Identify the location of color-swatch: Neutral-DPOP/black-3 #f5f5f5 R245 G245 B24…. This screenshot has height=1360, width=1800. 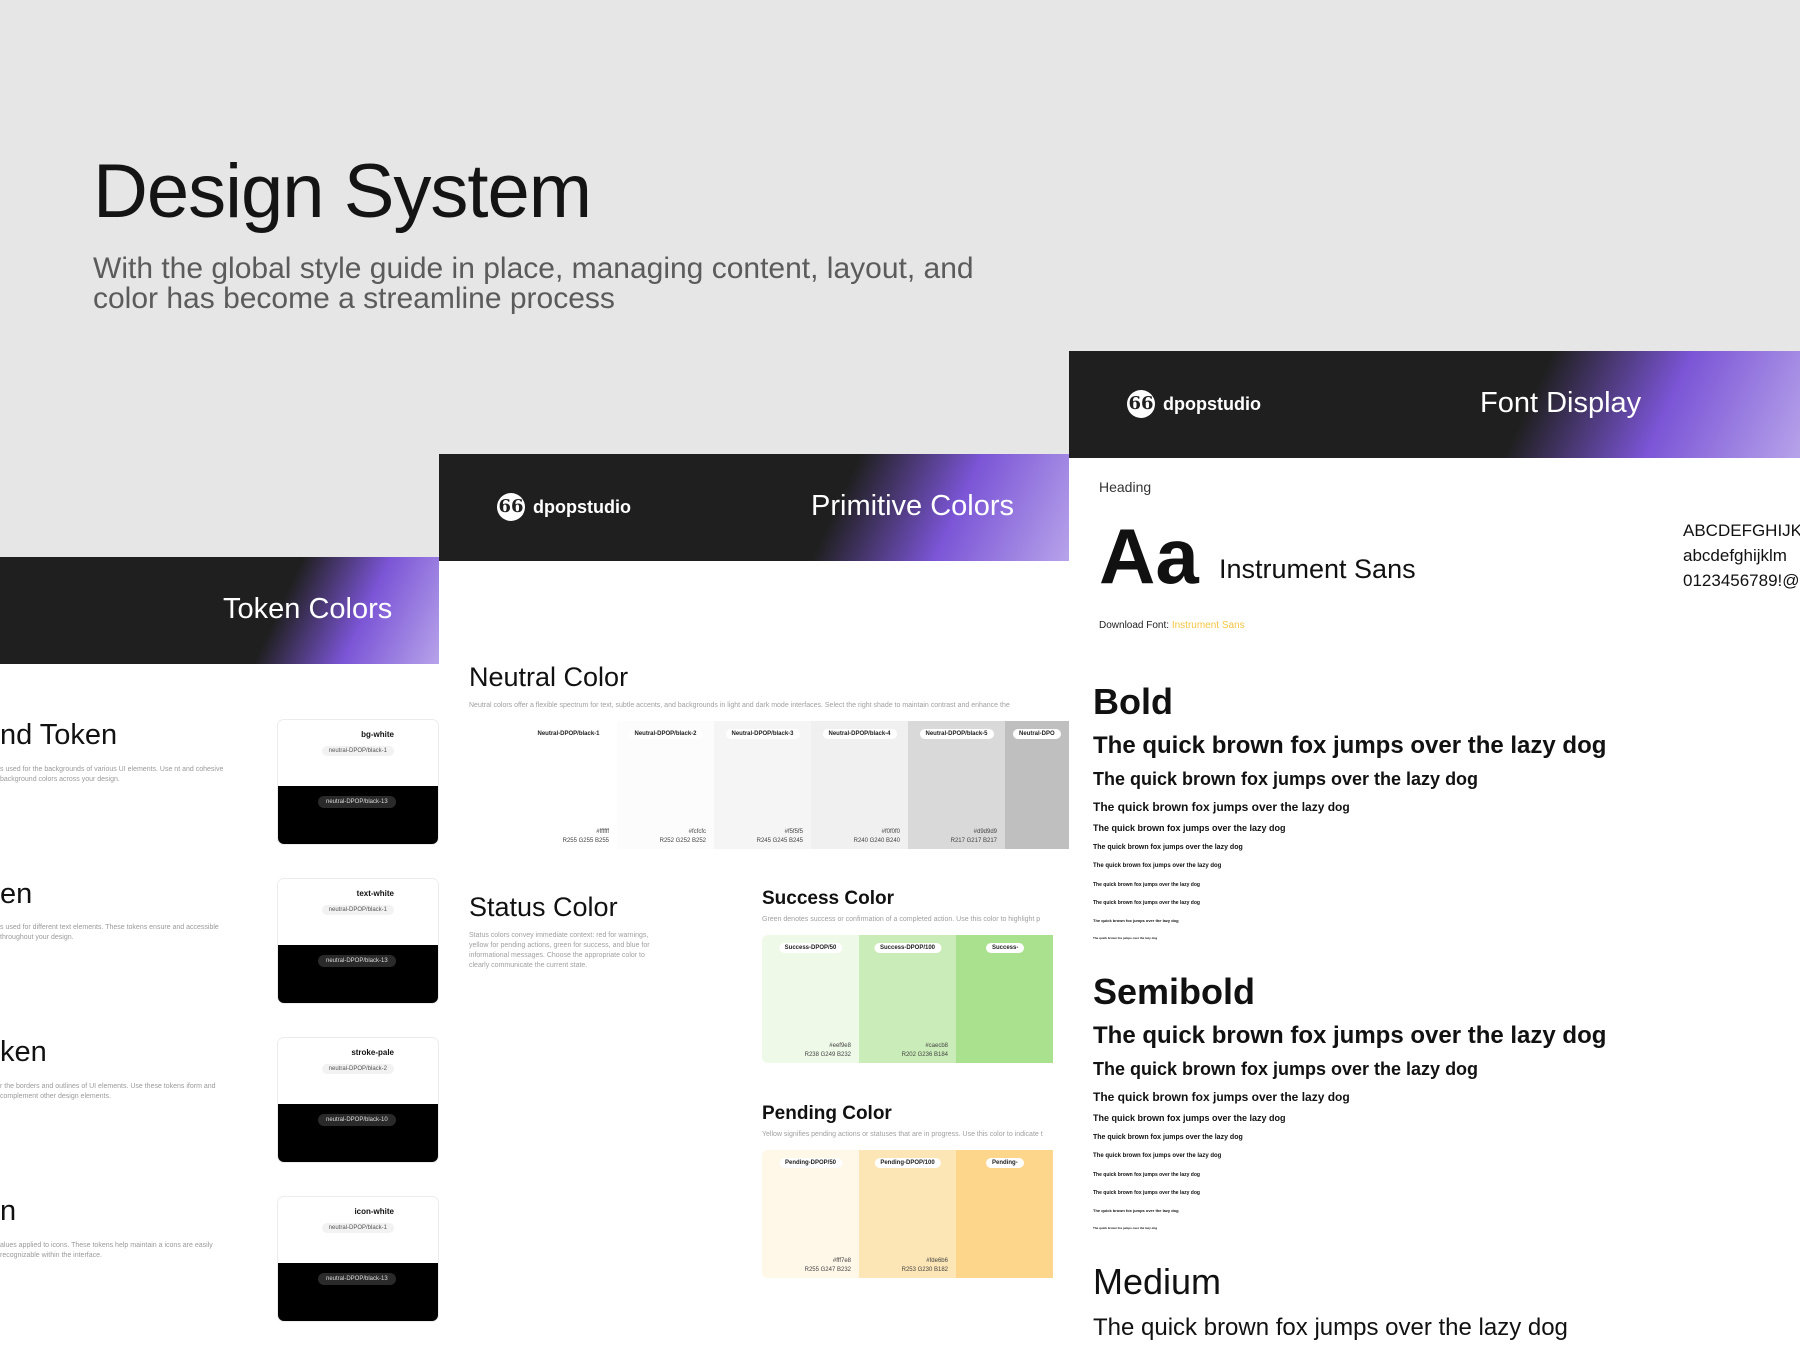
(762, 785).